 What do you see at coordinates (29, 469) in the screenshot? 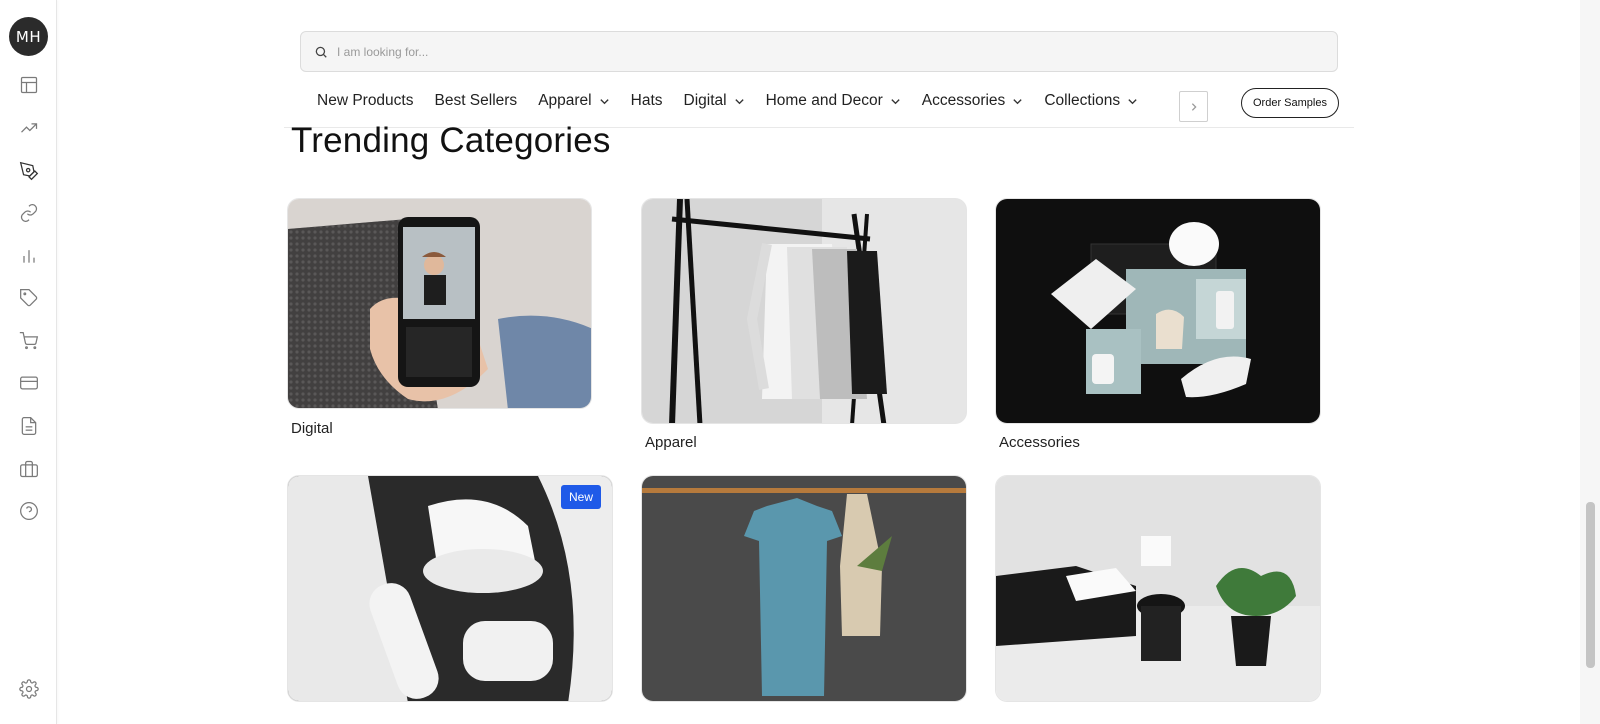
I see `briefcase-icon` at bounding box center [29, 469].